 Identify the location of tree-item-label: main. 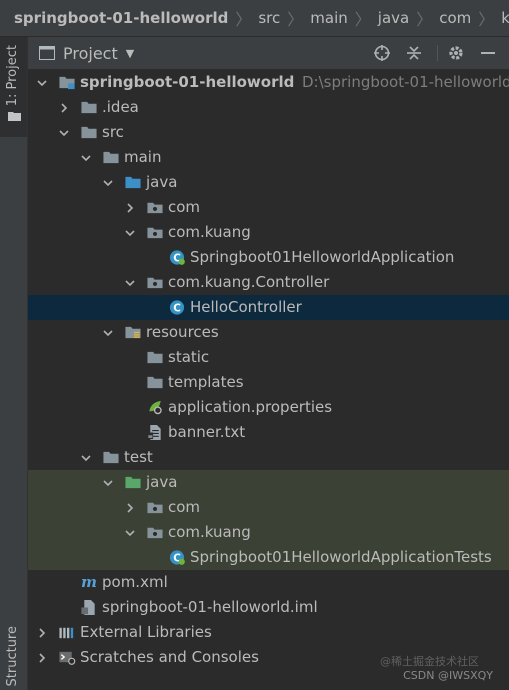
(143, 157).